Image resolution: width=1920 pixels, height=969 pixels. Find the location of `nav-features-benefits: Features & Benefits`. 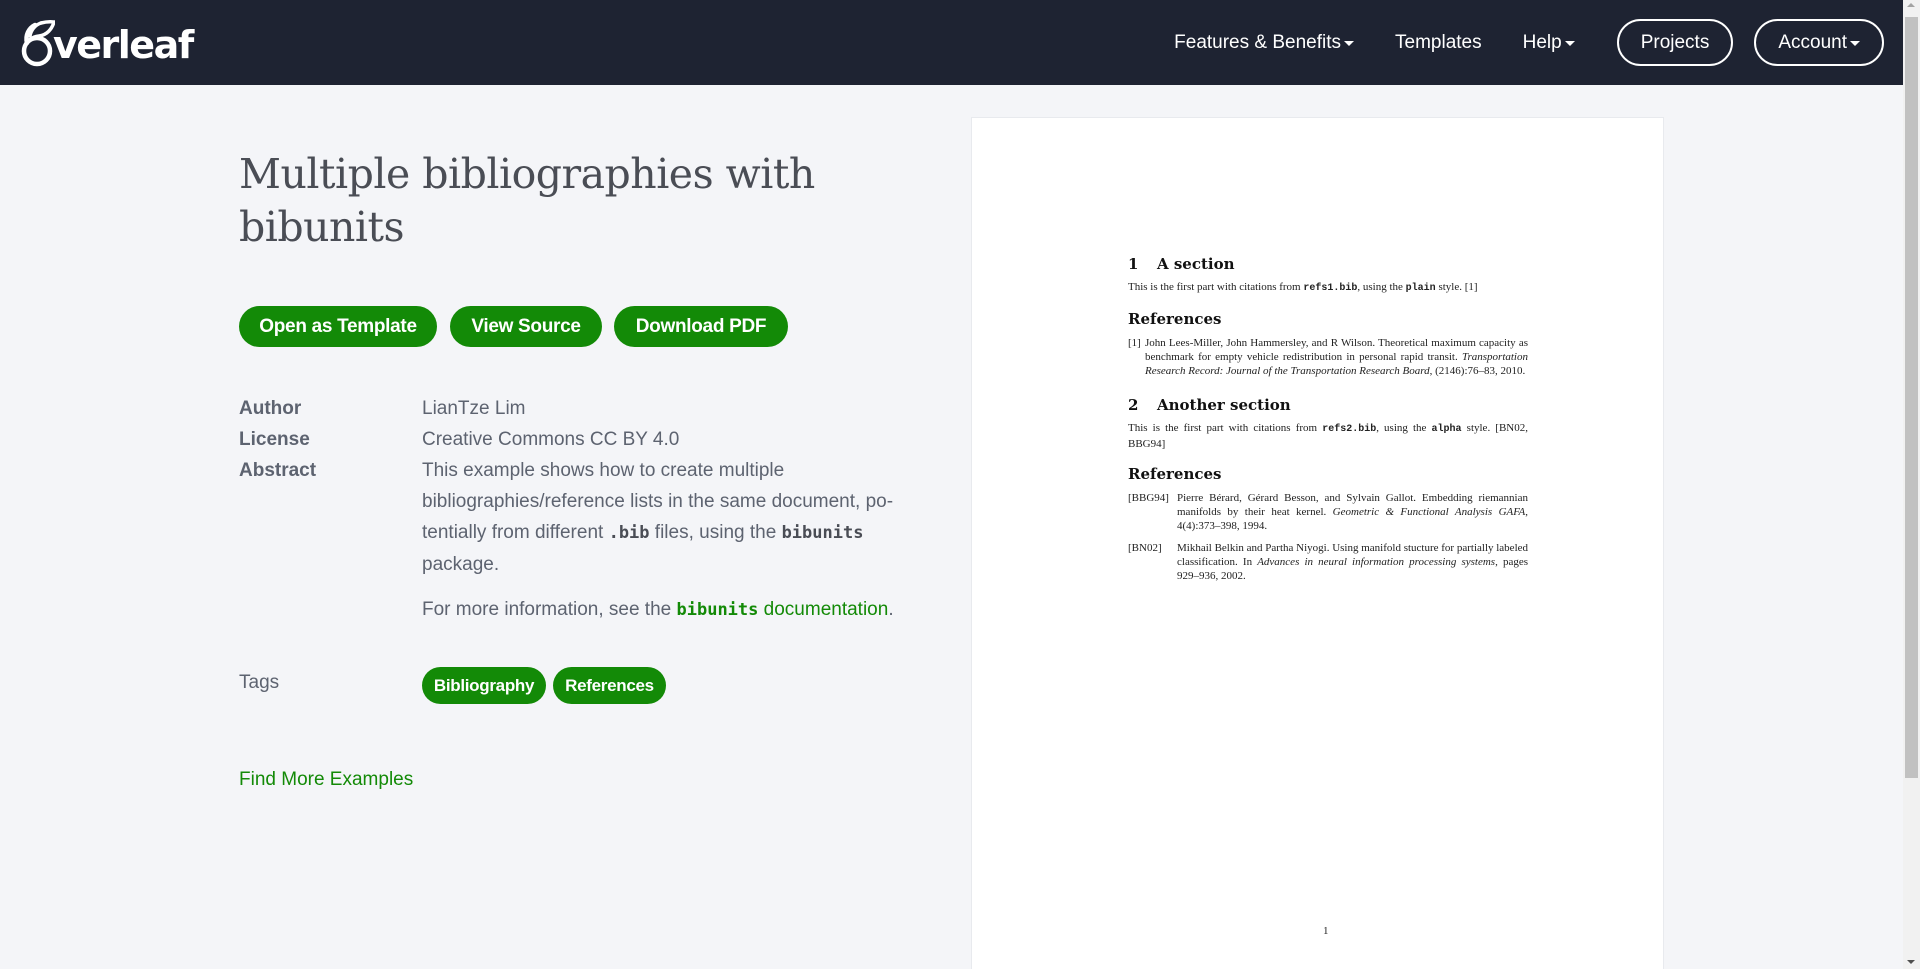

nav-features-benefits: Features & Benefits is located at coordinates (1264, 42).